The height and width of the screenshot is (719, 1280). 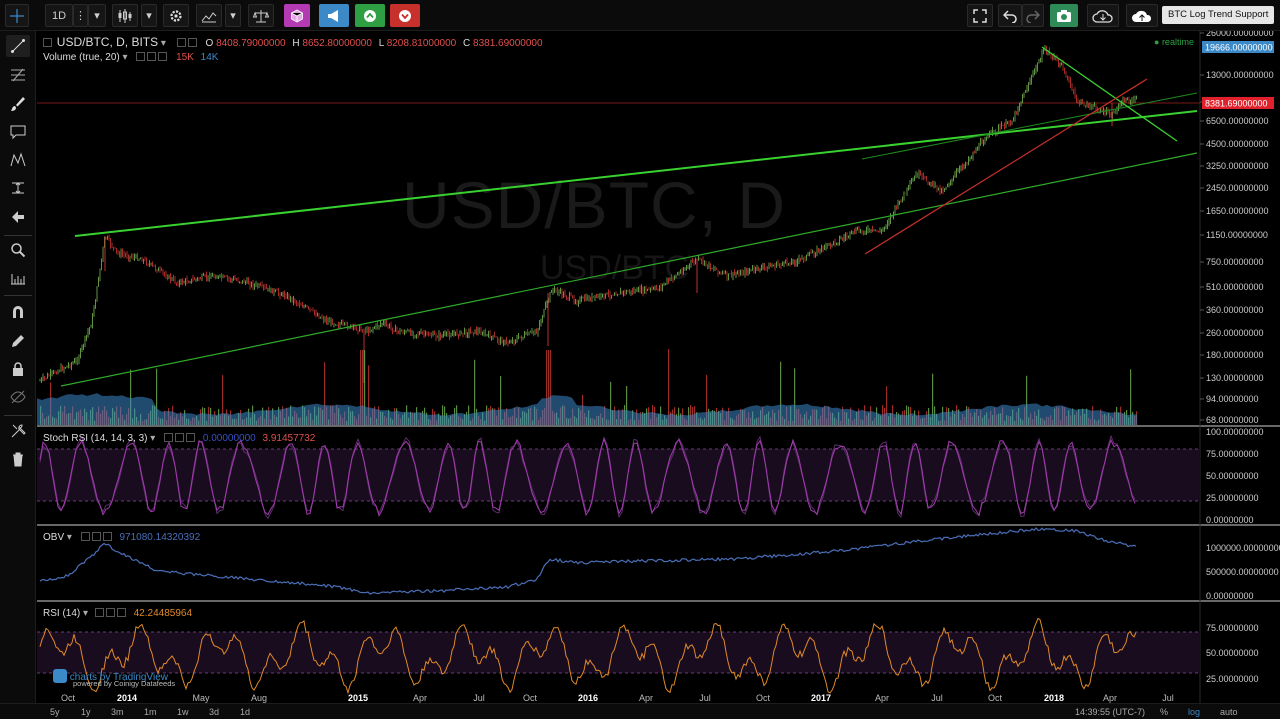 What do you see at coordinates (59, 15) in the screenshot?
I see `interval-button: 1D` at bounding box center [59, 15].